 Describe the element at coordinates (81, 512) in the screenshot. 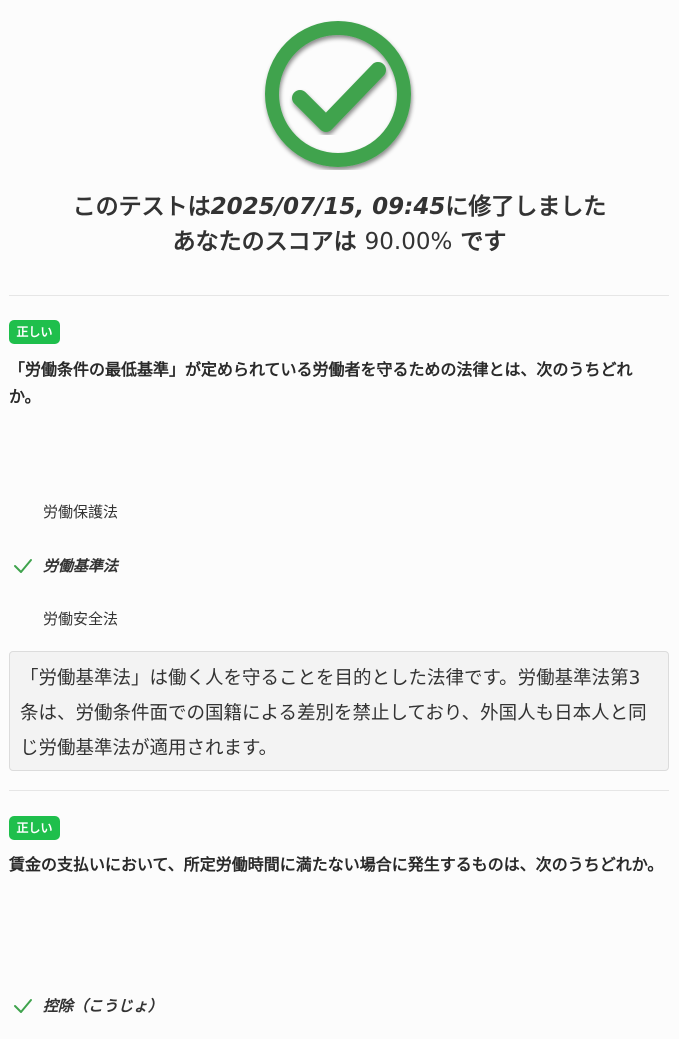

I see `answer-option-label: 労働保護法` at that location.